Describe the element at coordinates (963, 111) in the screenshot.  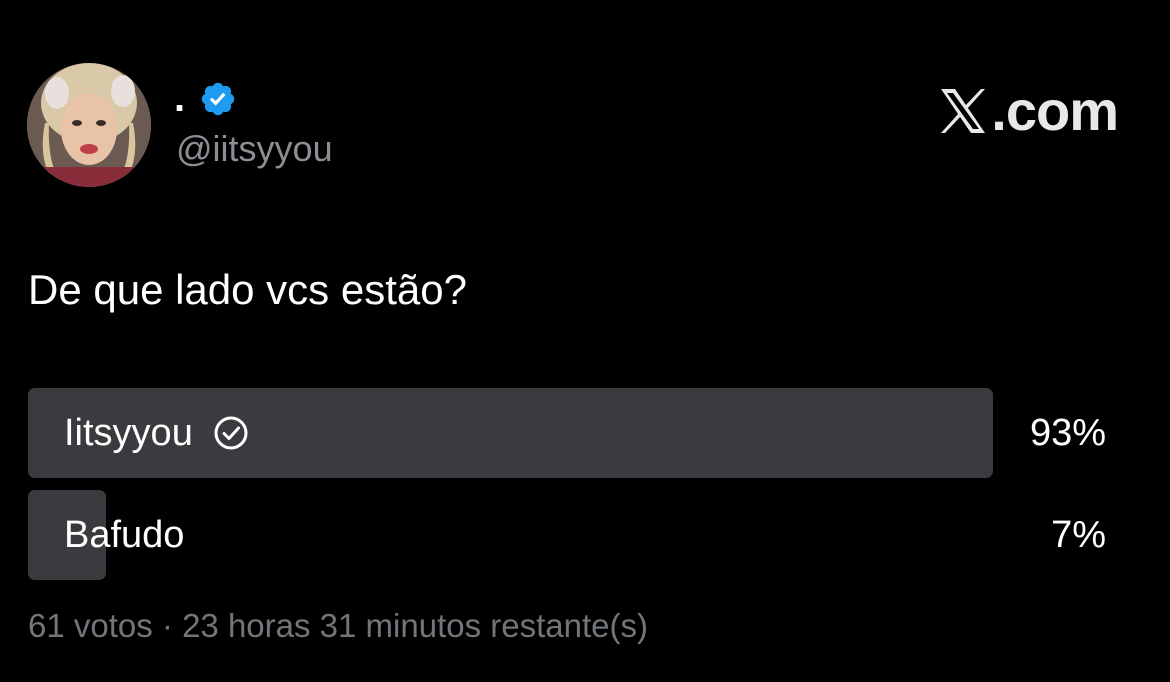
I see `x-logo-icon` at that location.